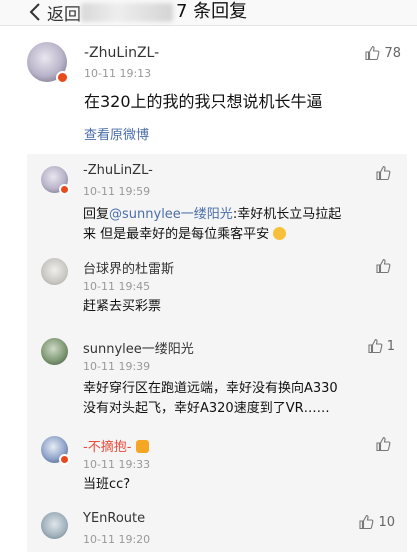 The image size is (417, 552). What do you see at coordinates (217, 463) in the screenshot?
I see `reply-item: -不摘抱- 10-11 19:33 当班cc?` at bounding box center [217, 463].